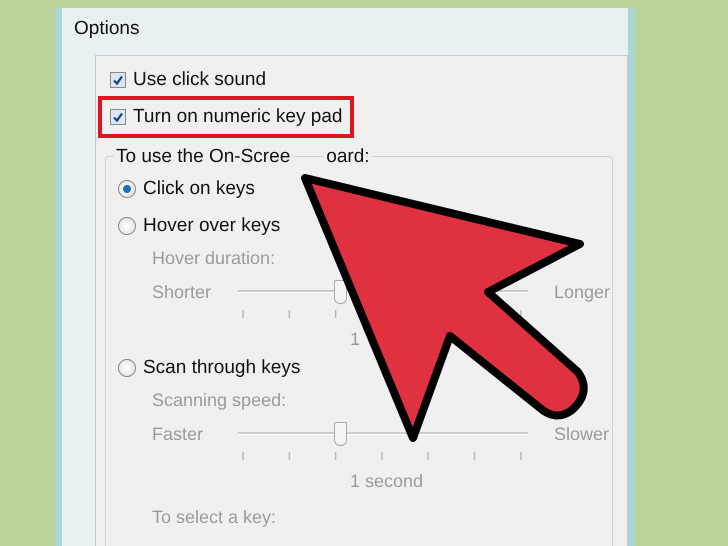 This screenshot has width=728, height=546. What do you see at coordinates (211, 225) in the screenshot?
I see `radio-label: Hover over keys` at bounding box center [211, 225].